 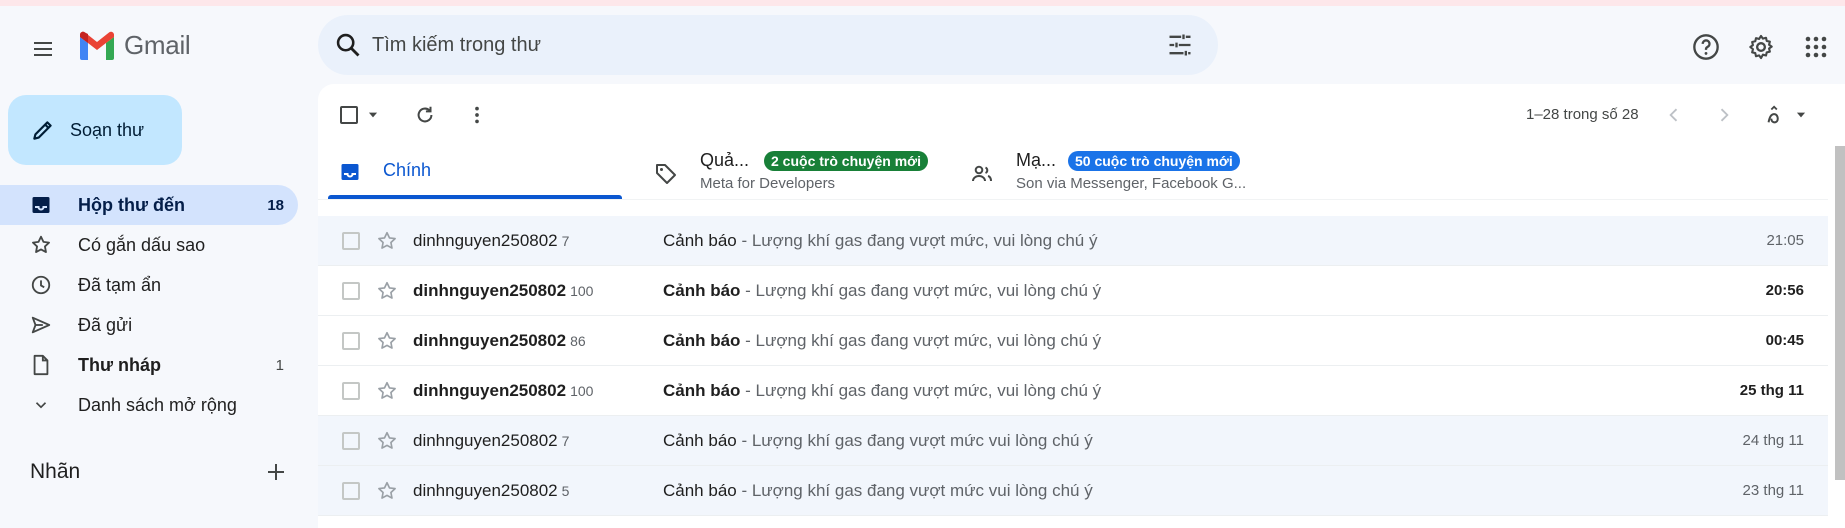 I want to click on email-date: 23 thg 11, so click(x=1773, y=490).